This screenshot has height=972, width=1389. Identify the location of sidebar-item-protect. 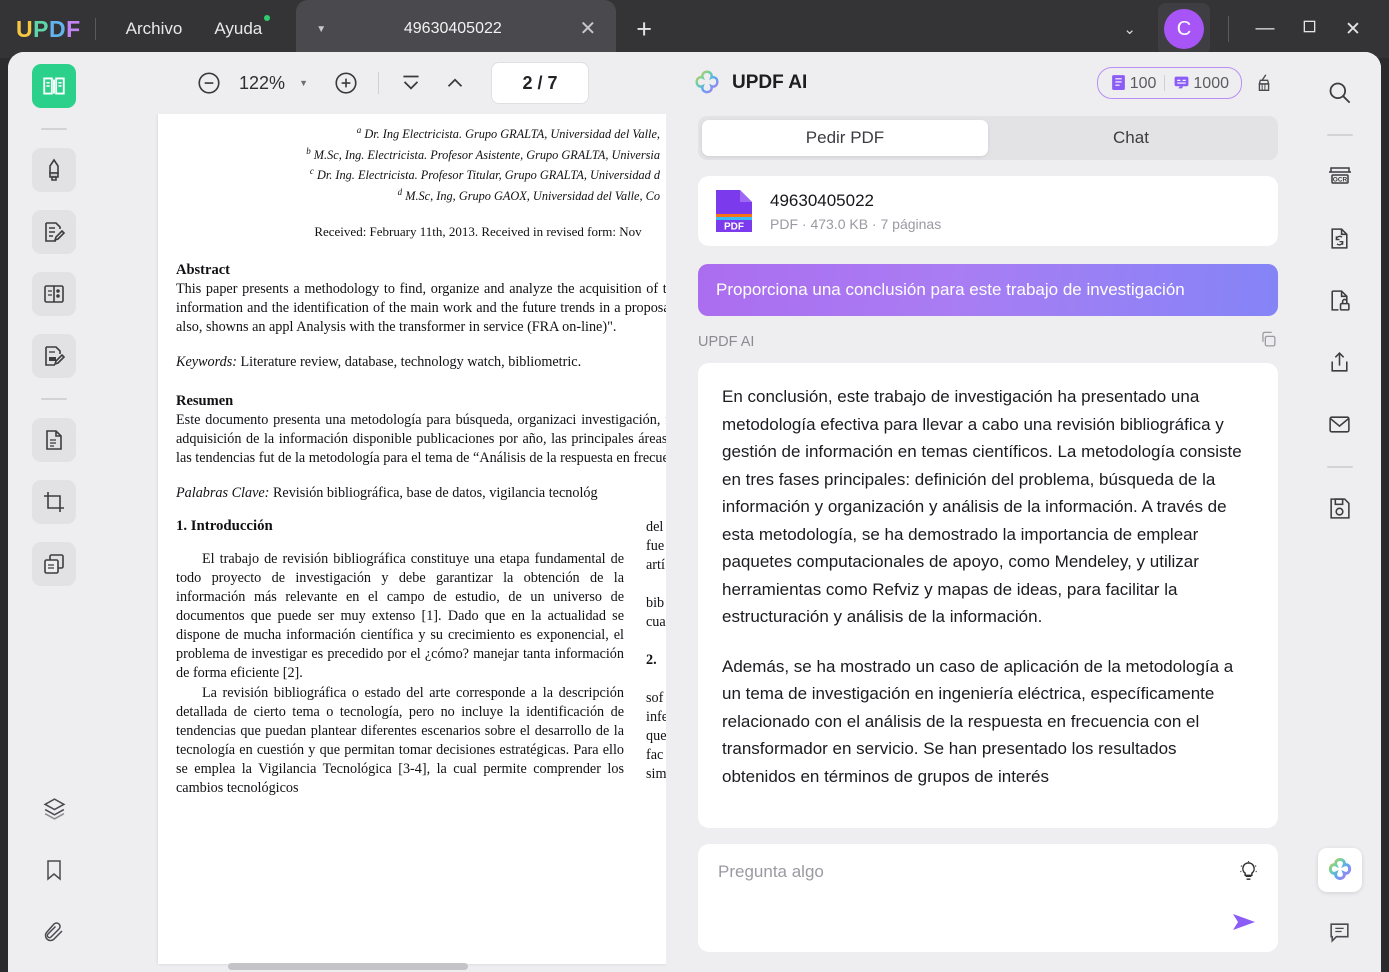
(1340, 300).